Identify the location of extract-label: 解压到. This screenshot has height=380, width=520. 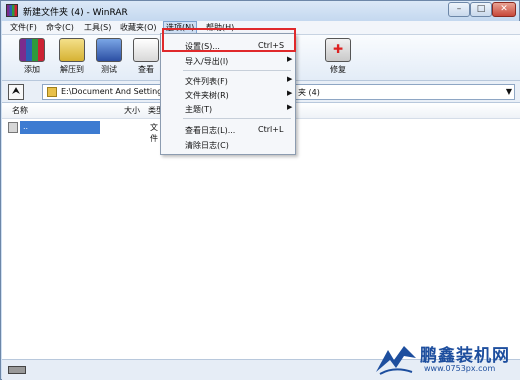
(72, 69).